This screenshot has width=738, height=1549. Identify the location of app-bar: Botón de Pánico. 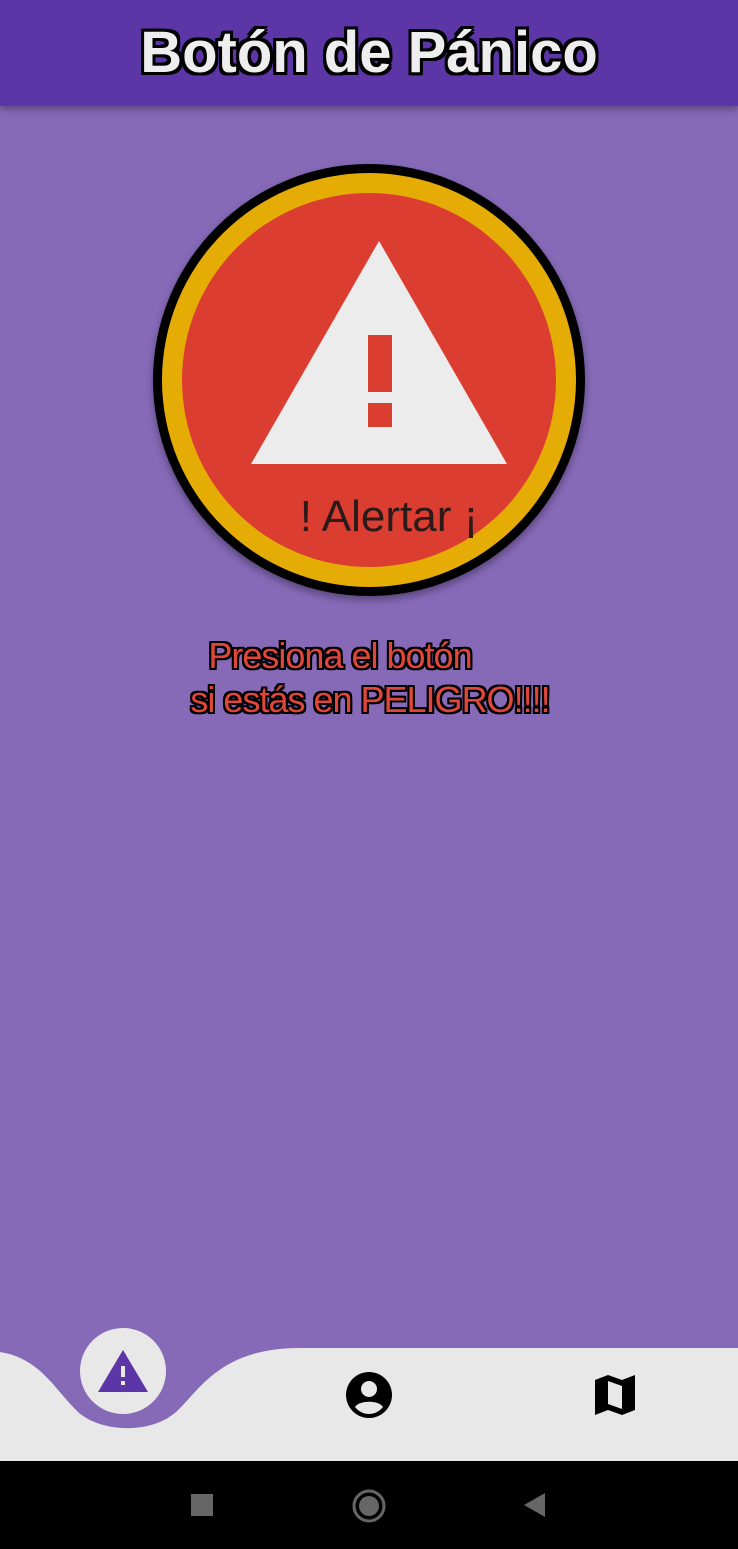
(369, 53).